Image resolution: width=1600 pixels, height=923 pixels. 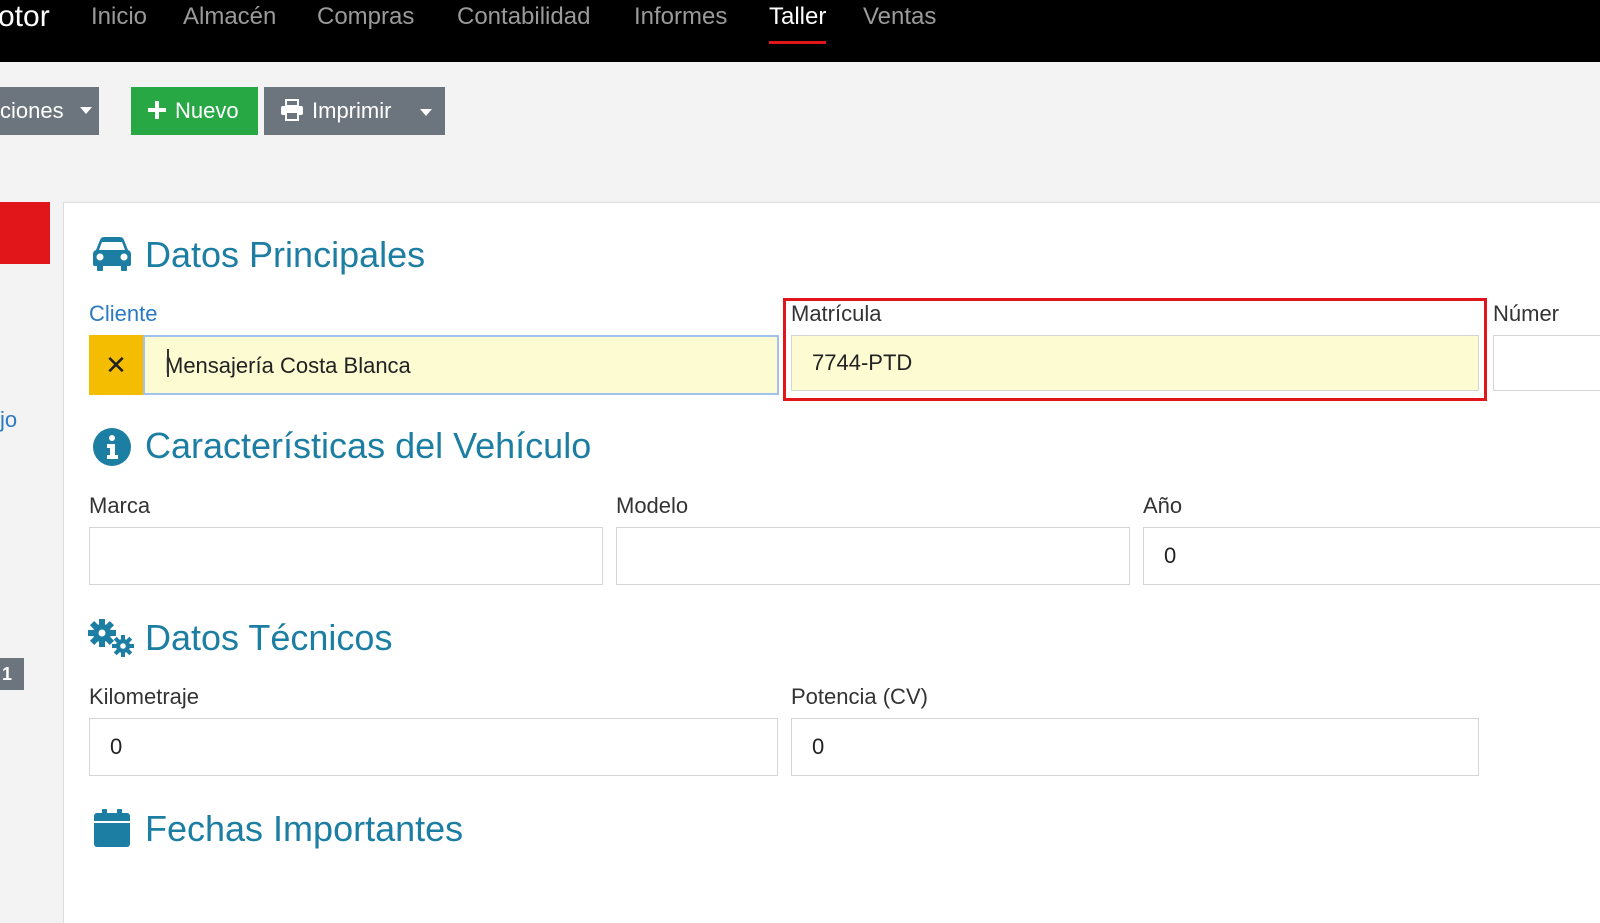 What do you see at coordinates (1135, 747) in the screenshot?
I see `potencia-input: 0` at bounding box center [1135, 747].